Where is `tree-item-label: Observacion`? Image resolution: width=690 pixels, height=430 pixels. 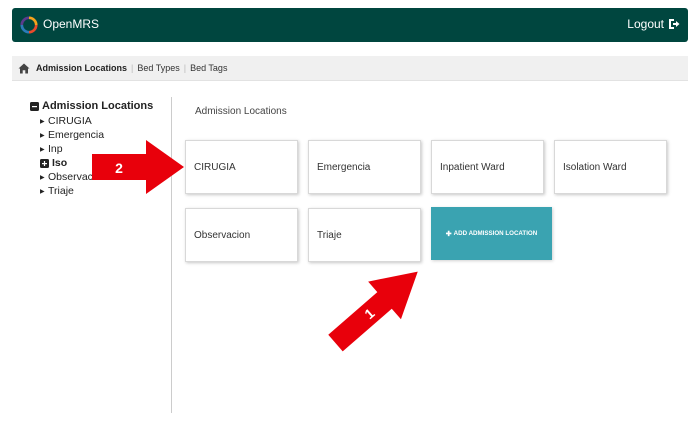
tree-item-label: Observacion is located at coordinates (77, 177).